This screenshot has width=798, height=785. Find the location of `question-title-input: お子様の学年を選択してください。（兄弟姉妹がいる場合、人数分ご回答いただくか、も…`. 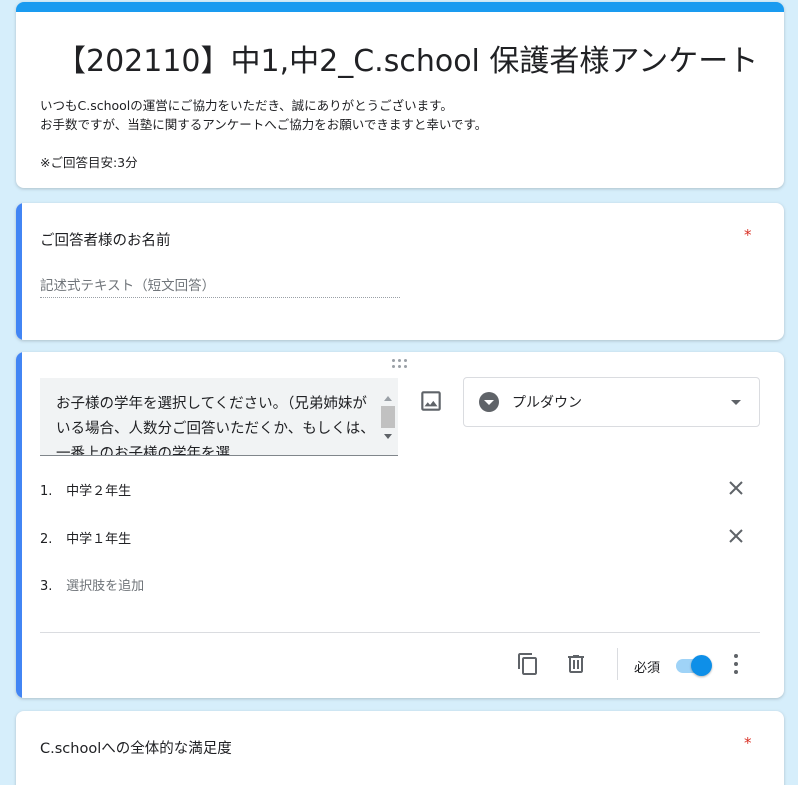

question-title-input: お子様の学年を選択してください。（兄弟姉妹がいる場合、人数分ご回答いただくか、も… is located at coordinates (219, 417).